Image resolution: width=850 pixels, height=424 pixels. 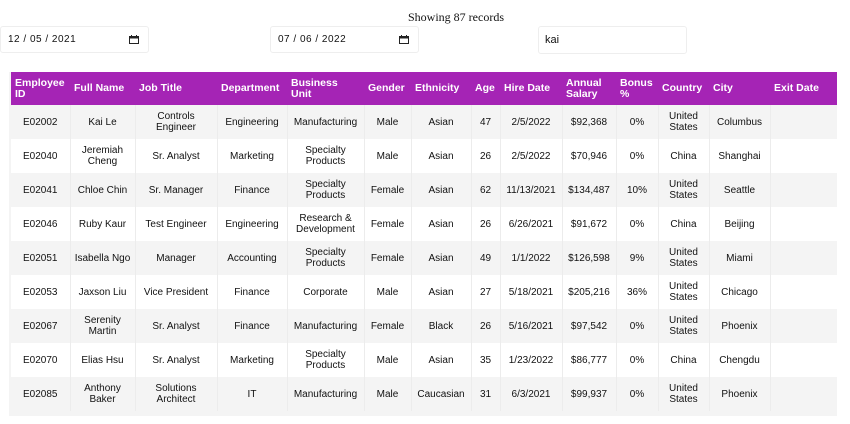 I want to click on cell-business-unit: Corporate, so click(x=326, y=292).